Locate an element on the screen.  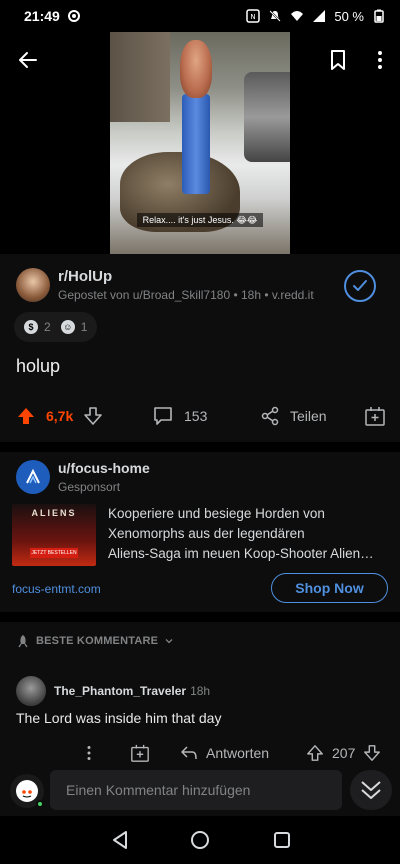
more-options-button is located at coordinates (380, 60).